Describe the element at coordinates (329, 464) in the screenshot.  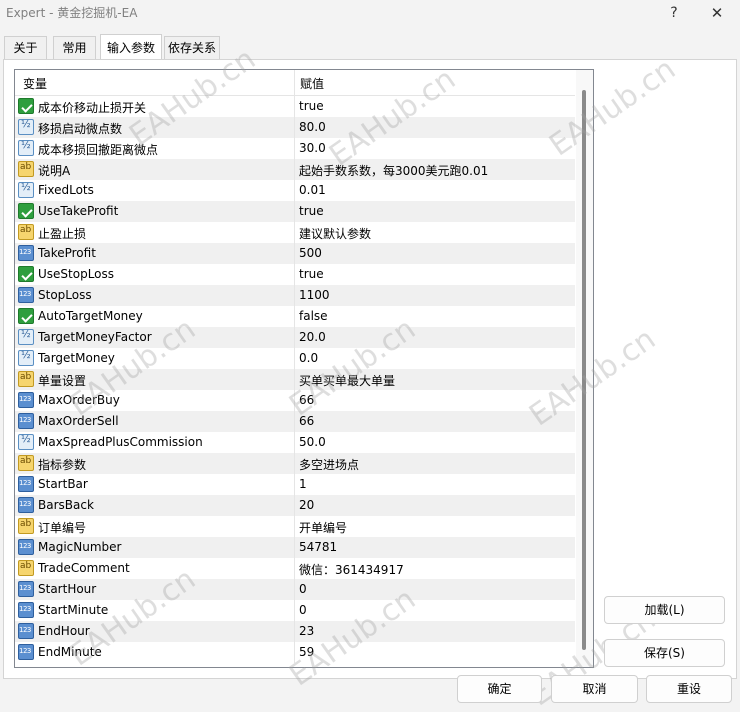
I see `parameter-value: 多空进场点` at that location.